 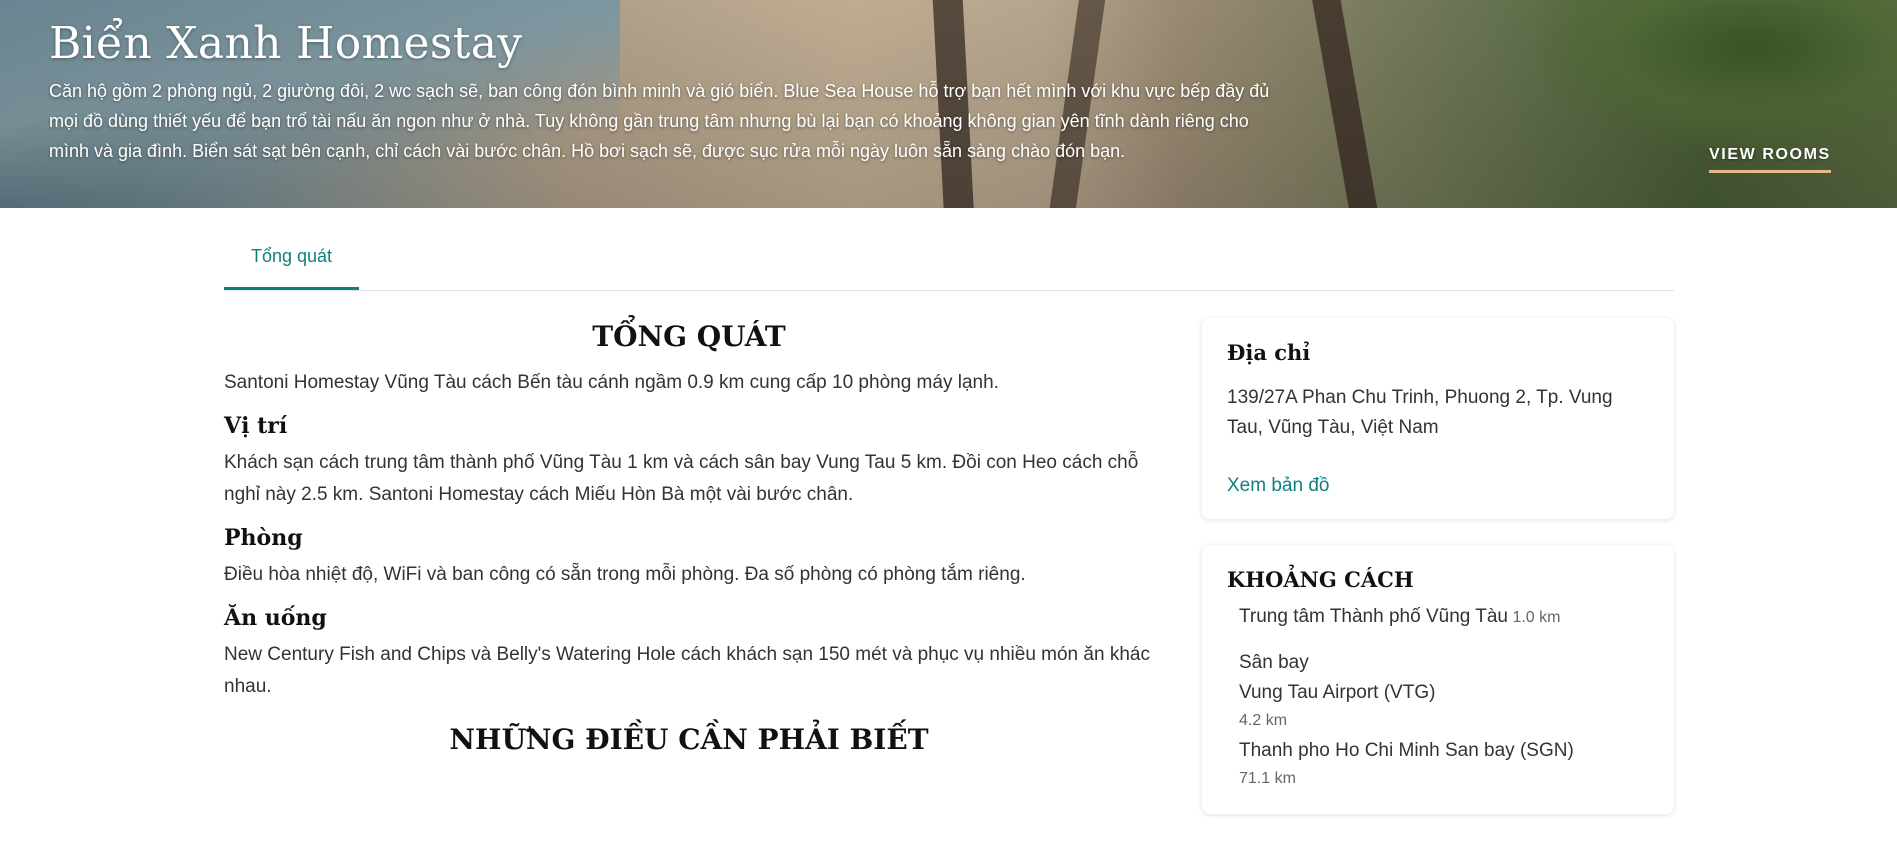 What do you see at coordinates (1263, 720) in the screenshot?
I see `distance-value: 4.2 km` at bounding box center [1263, 720].